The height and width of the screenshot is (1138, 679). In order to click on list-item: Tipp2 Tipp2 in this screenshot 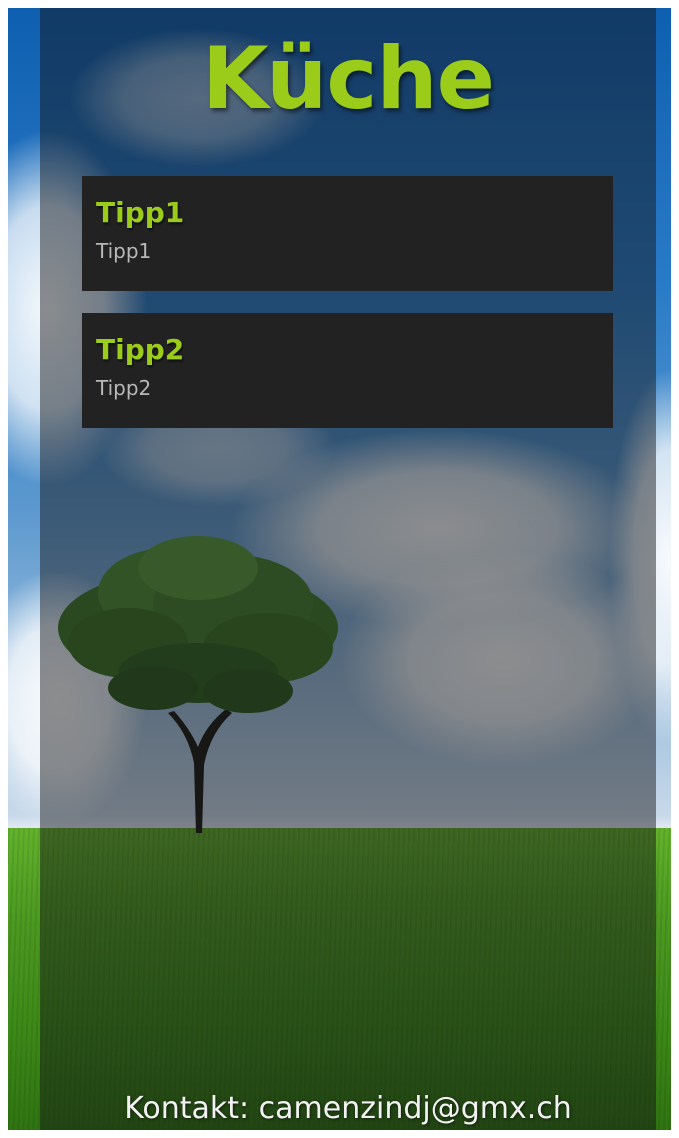, I will do `click(347, 370)`.